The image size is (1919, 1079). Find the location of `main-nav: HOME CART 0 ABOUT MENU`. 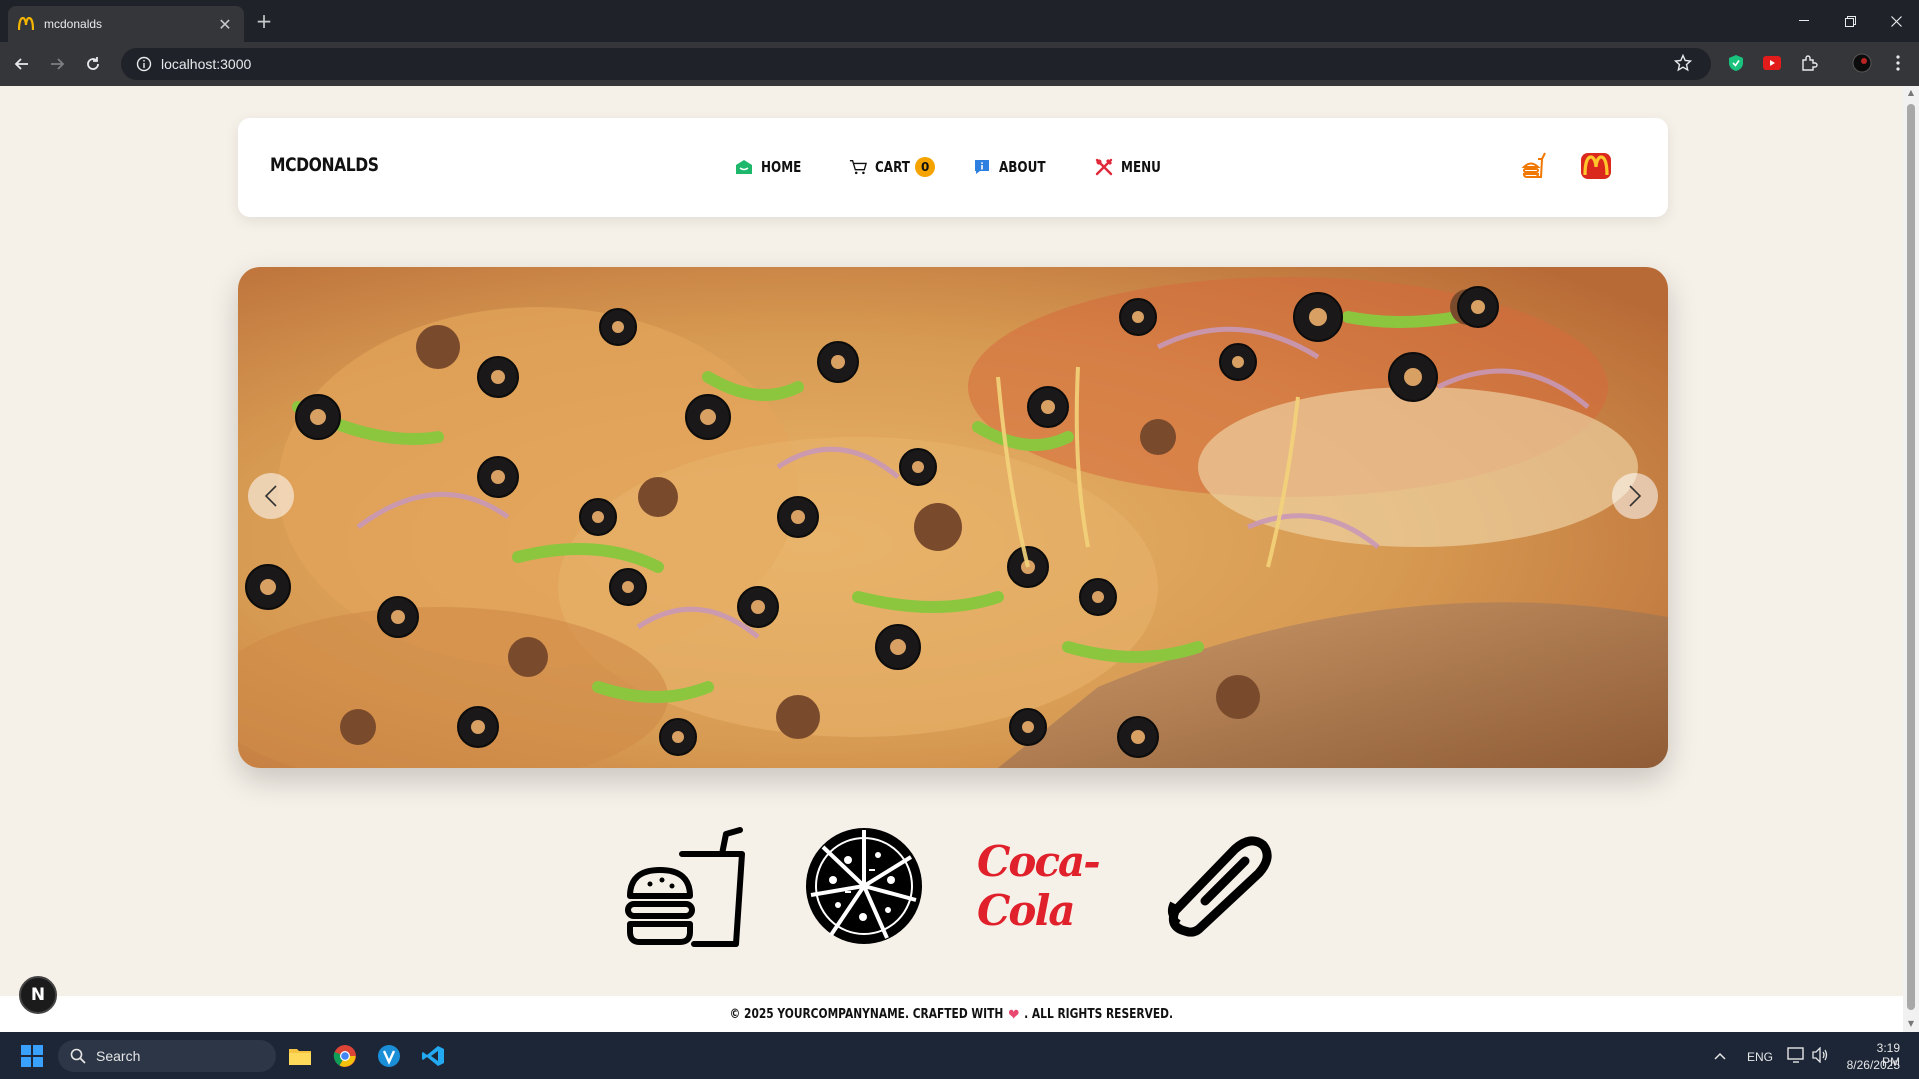

main-nav: HOME CART 0 ABOUT MENU is located at coordinates (972, 167).